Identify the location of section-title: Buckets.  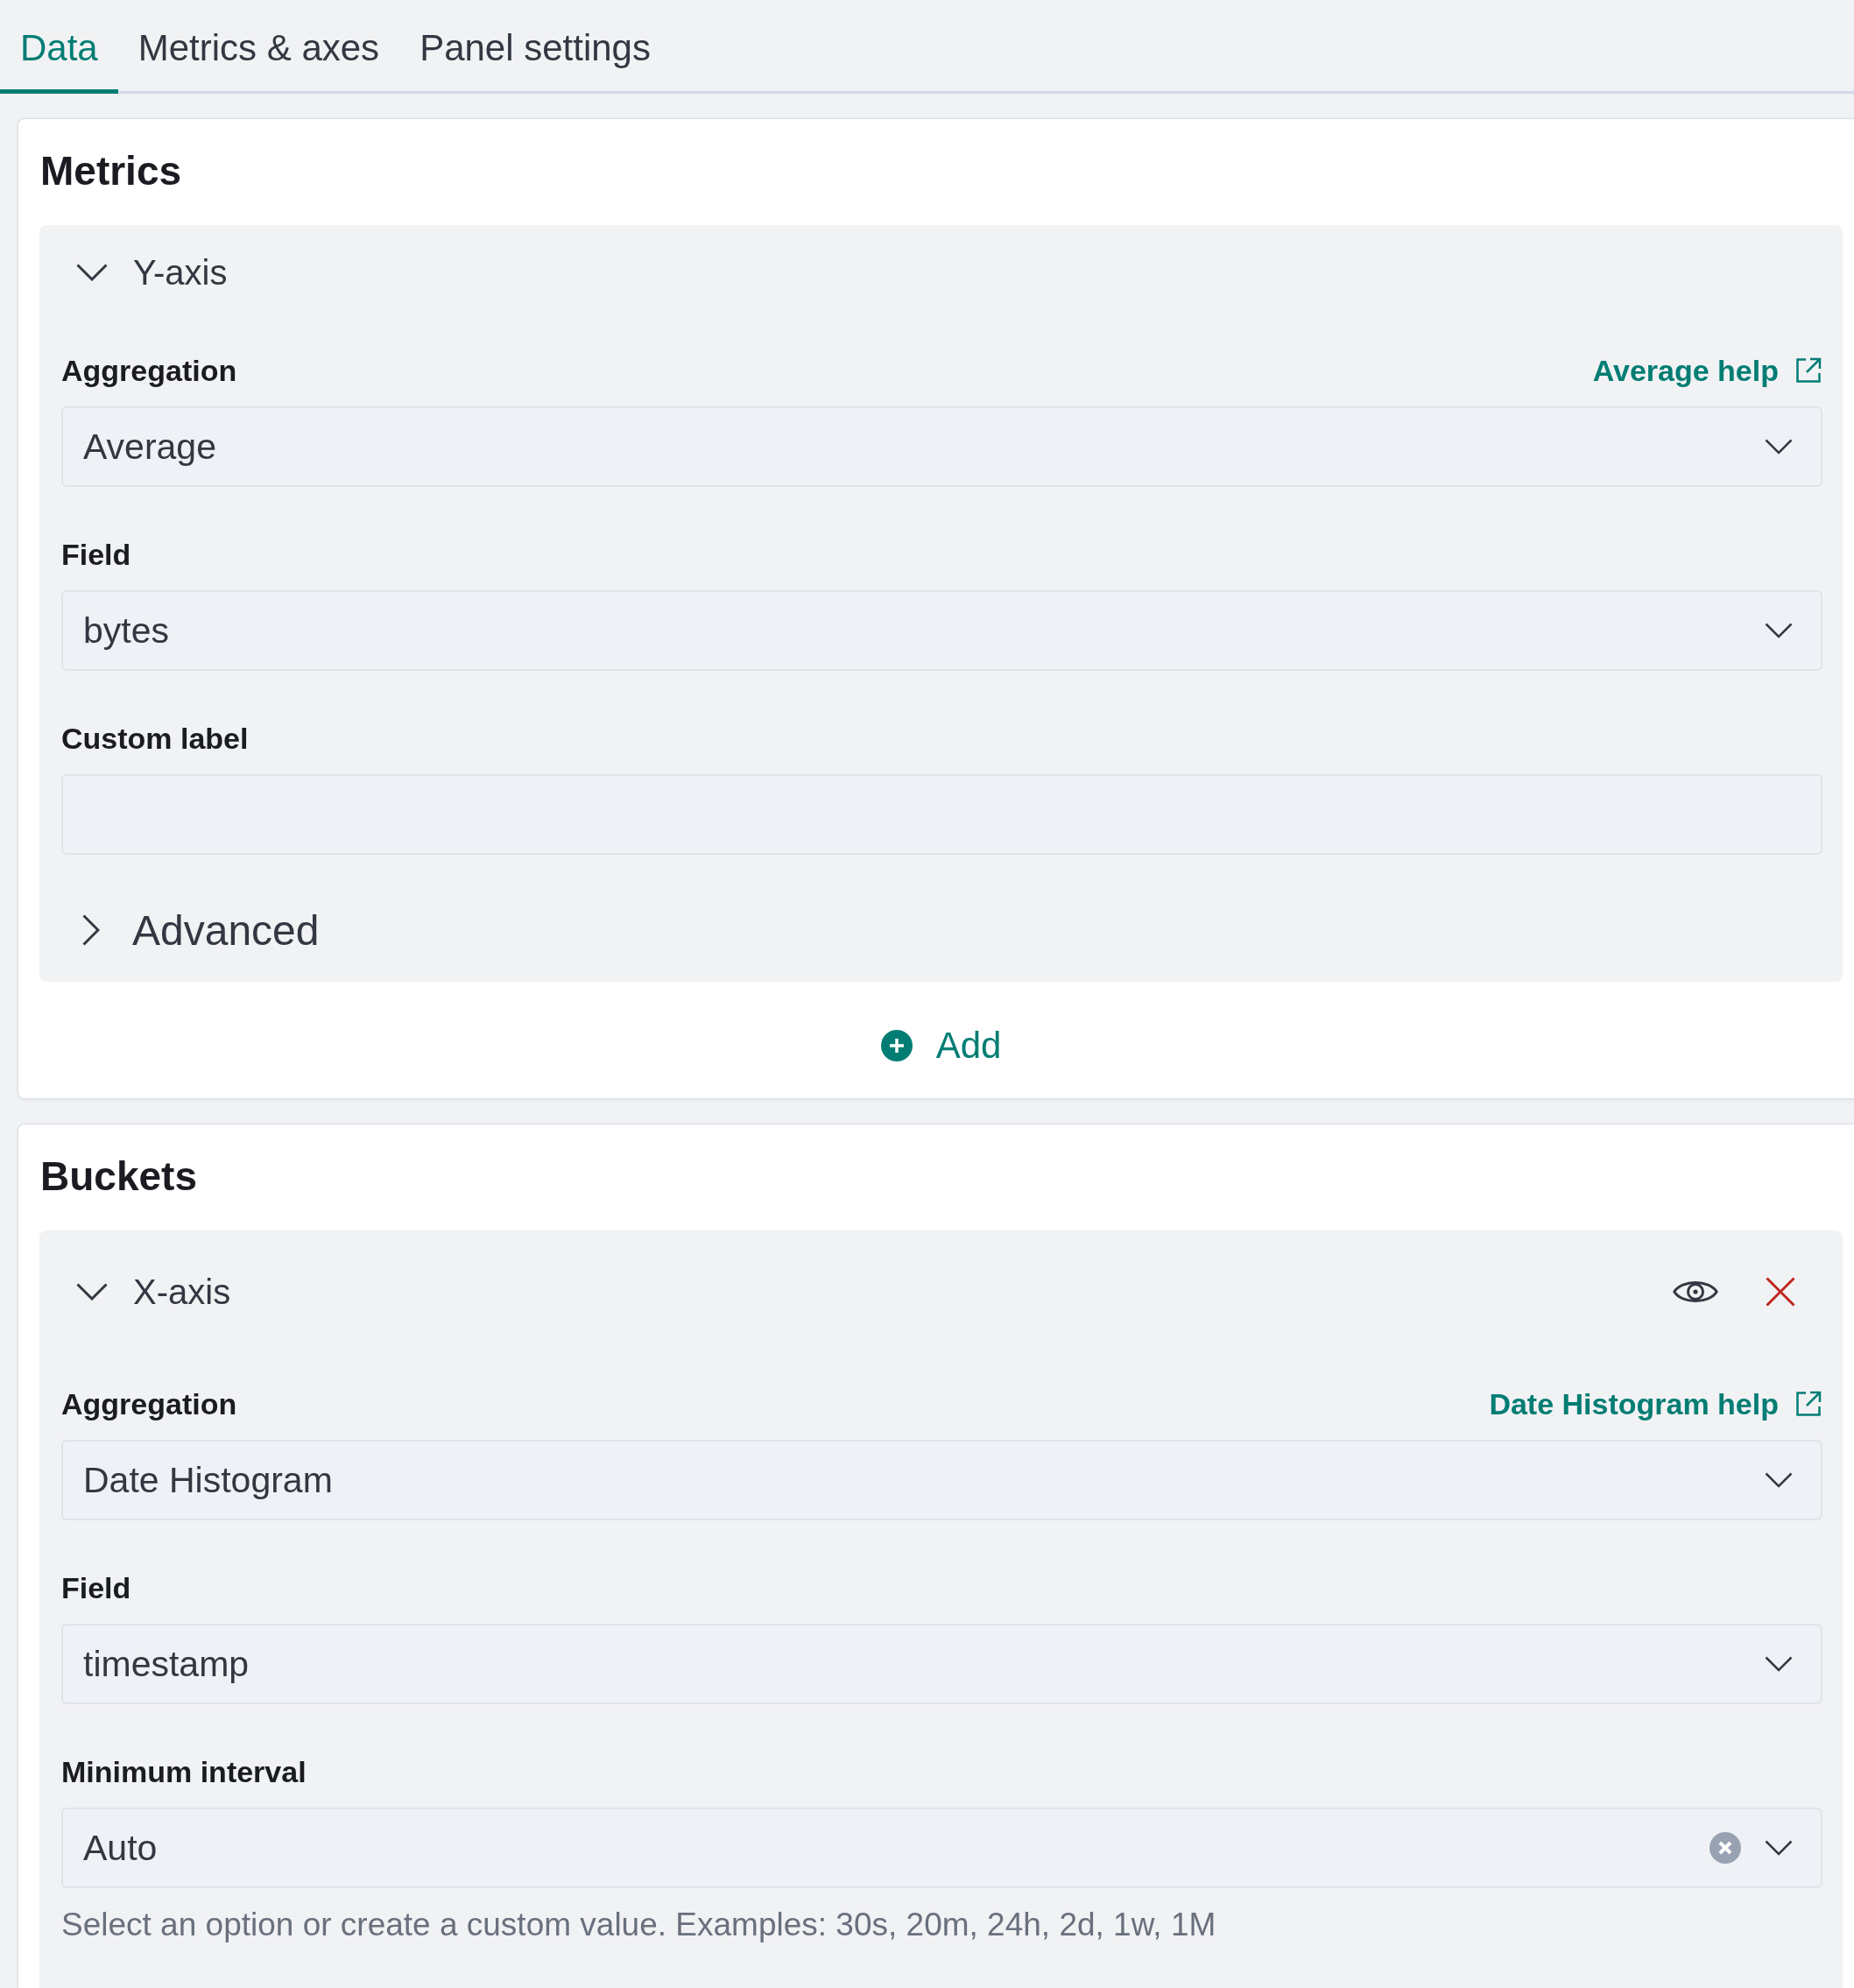
(118, 1177).